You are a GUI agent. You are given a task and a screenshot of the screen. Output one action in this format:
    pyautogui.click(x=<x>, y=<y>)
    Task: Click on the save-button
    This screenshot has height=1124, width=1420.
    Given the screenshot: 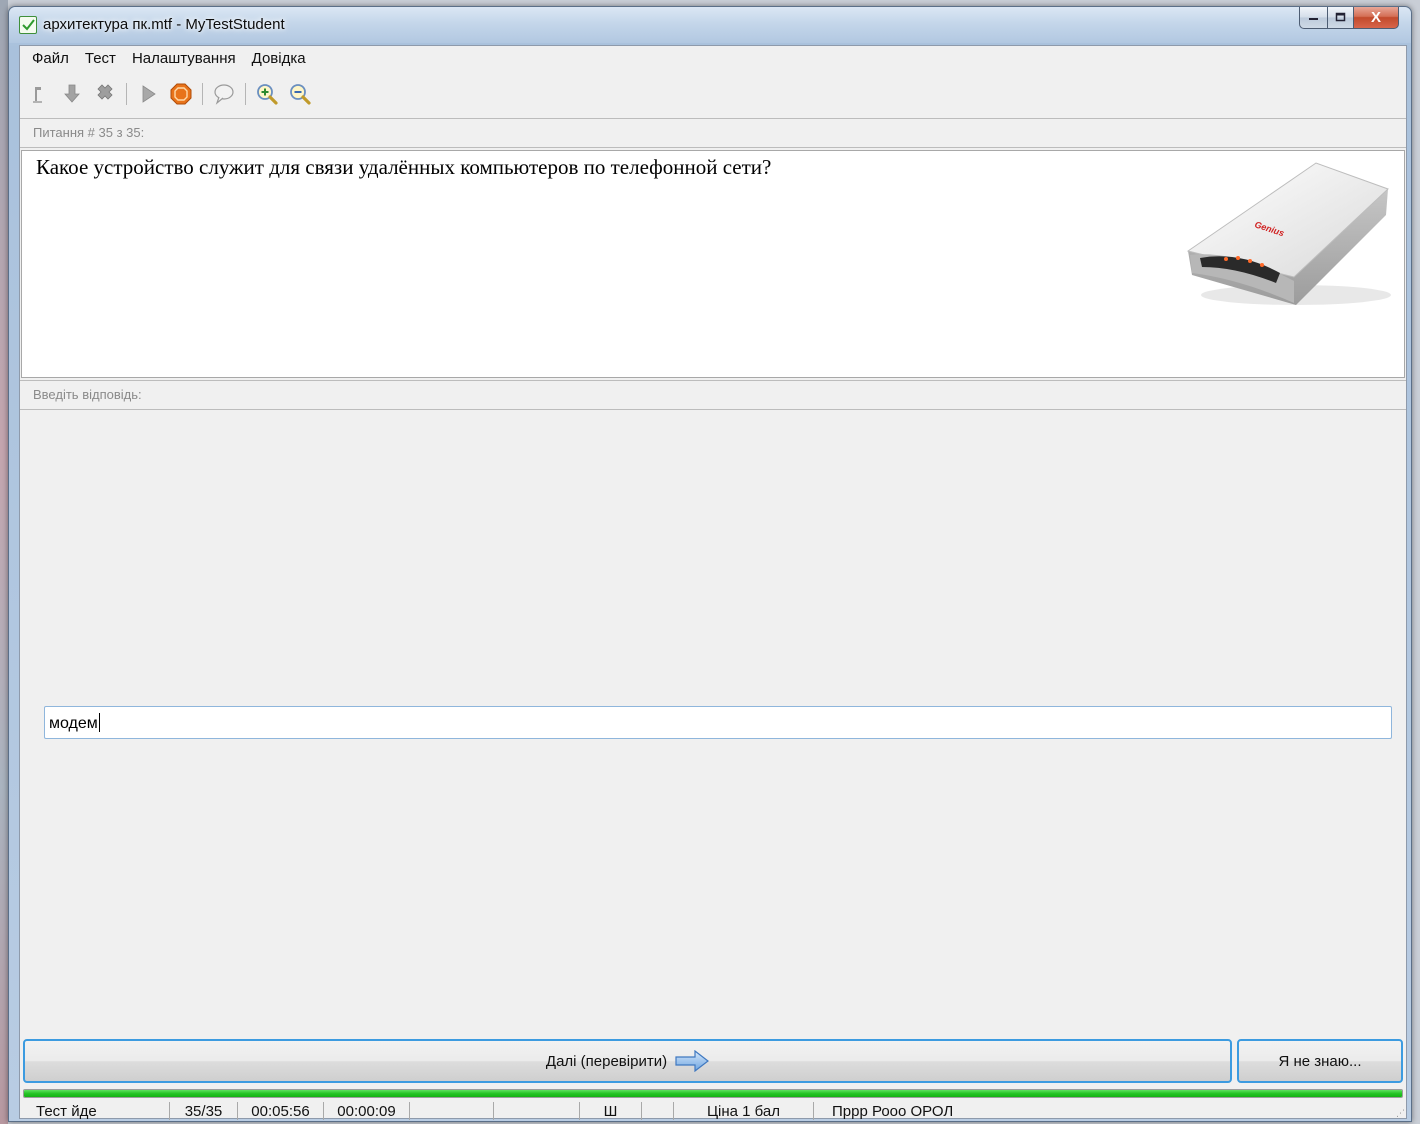 What is the action you would take?
    pyautogui.click(x=72, y=94)
    